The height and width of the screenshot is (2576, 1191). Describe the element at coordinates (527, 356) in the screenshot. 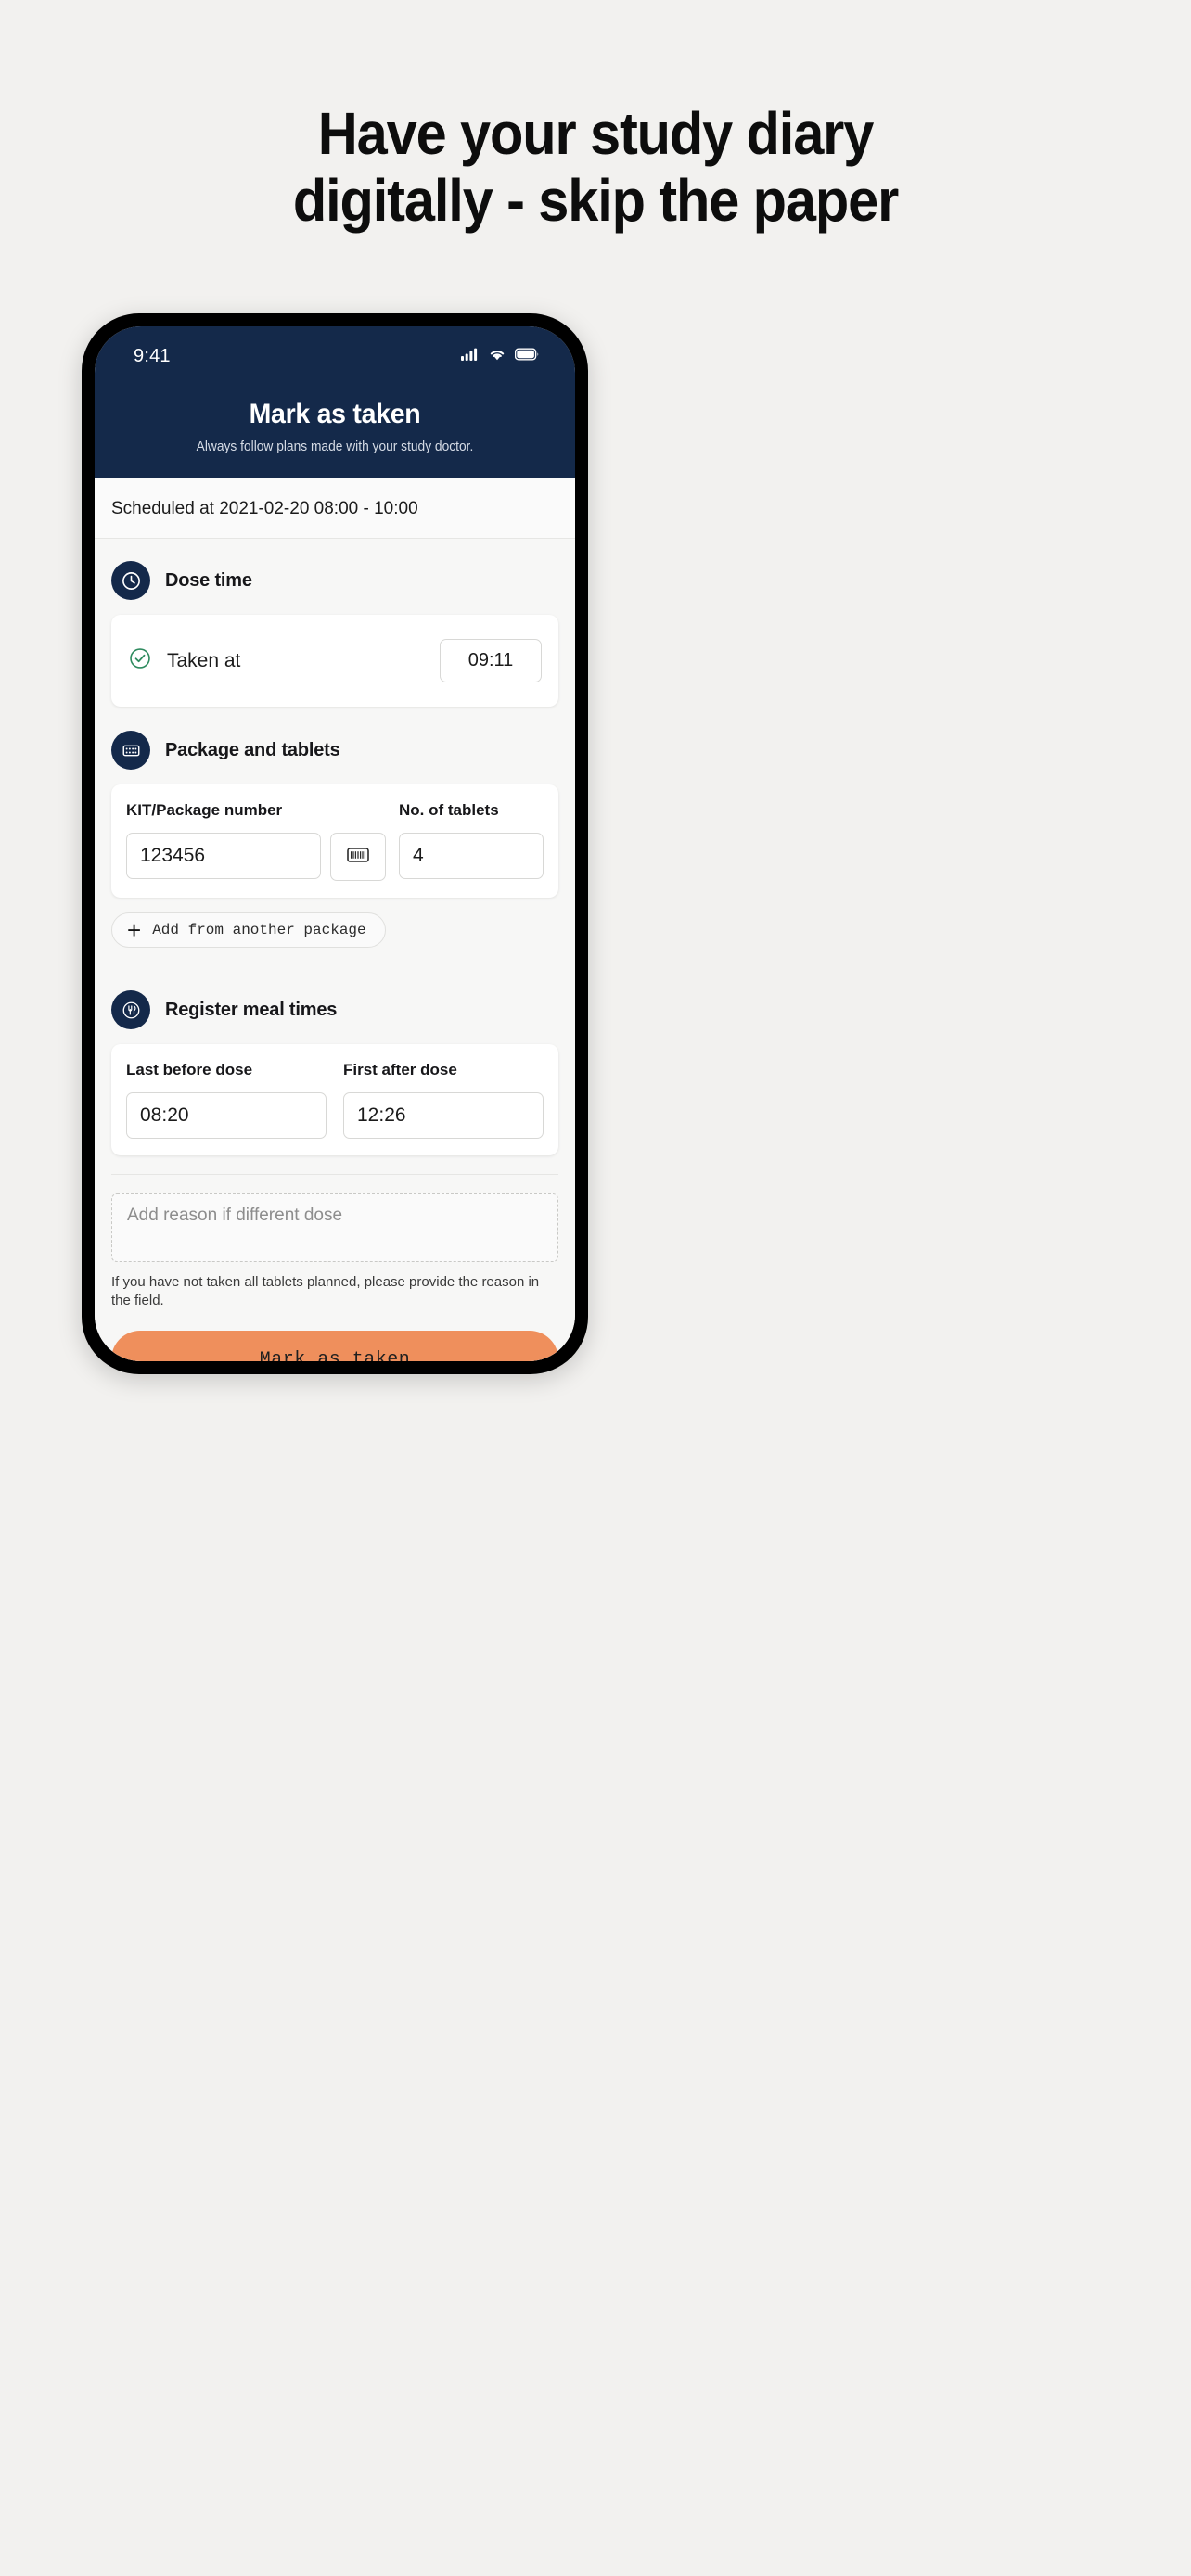

I see `battery-icon` at that location.